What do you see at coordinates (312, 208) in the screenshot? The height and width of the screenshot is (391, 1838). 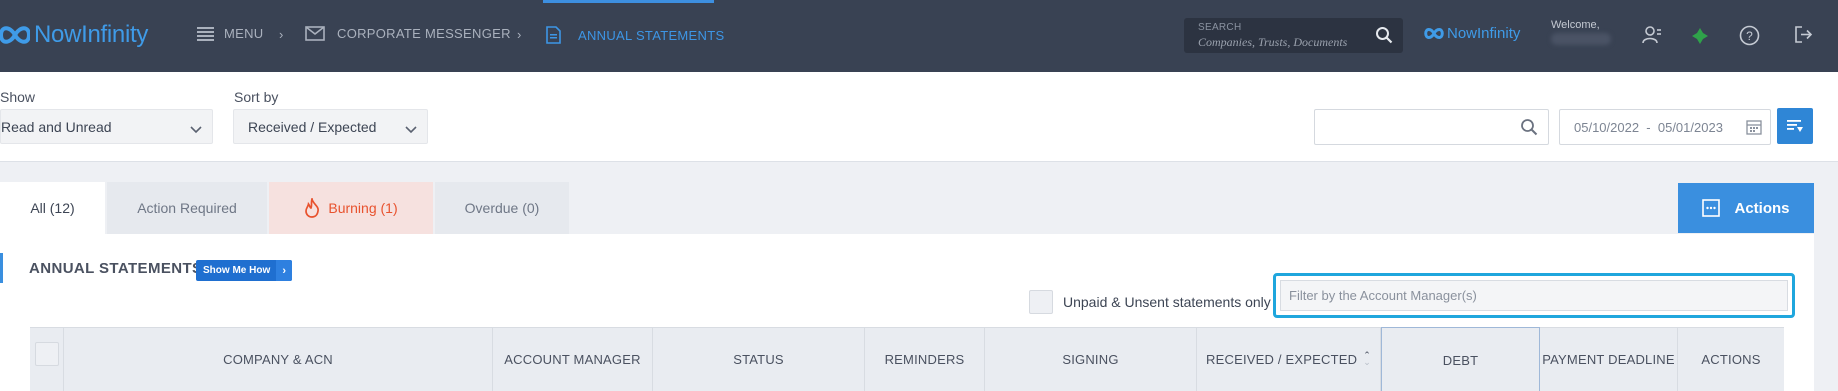 I see `flame-icon` at bounding box center [312, 208].